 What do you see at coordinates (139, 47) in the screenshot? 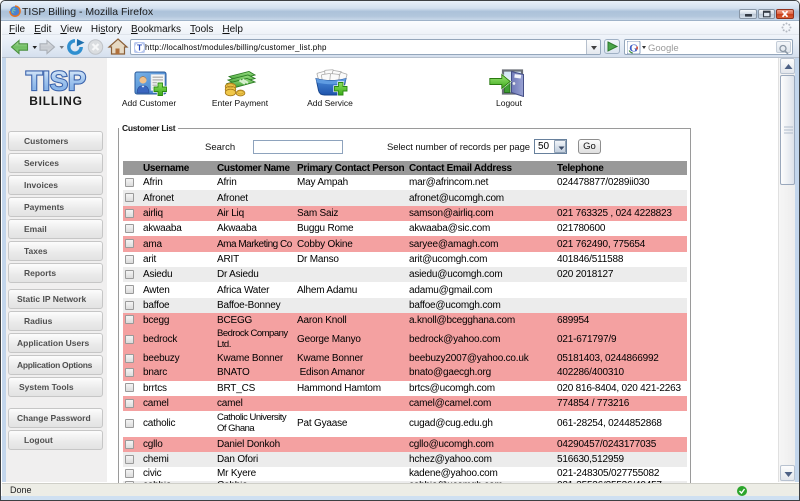
I see `svg-text: T` at bounding box center [139, 47].